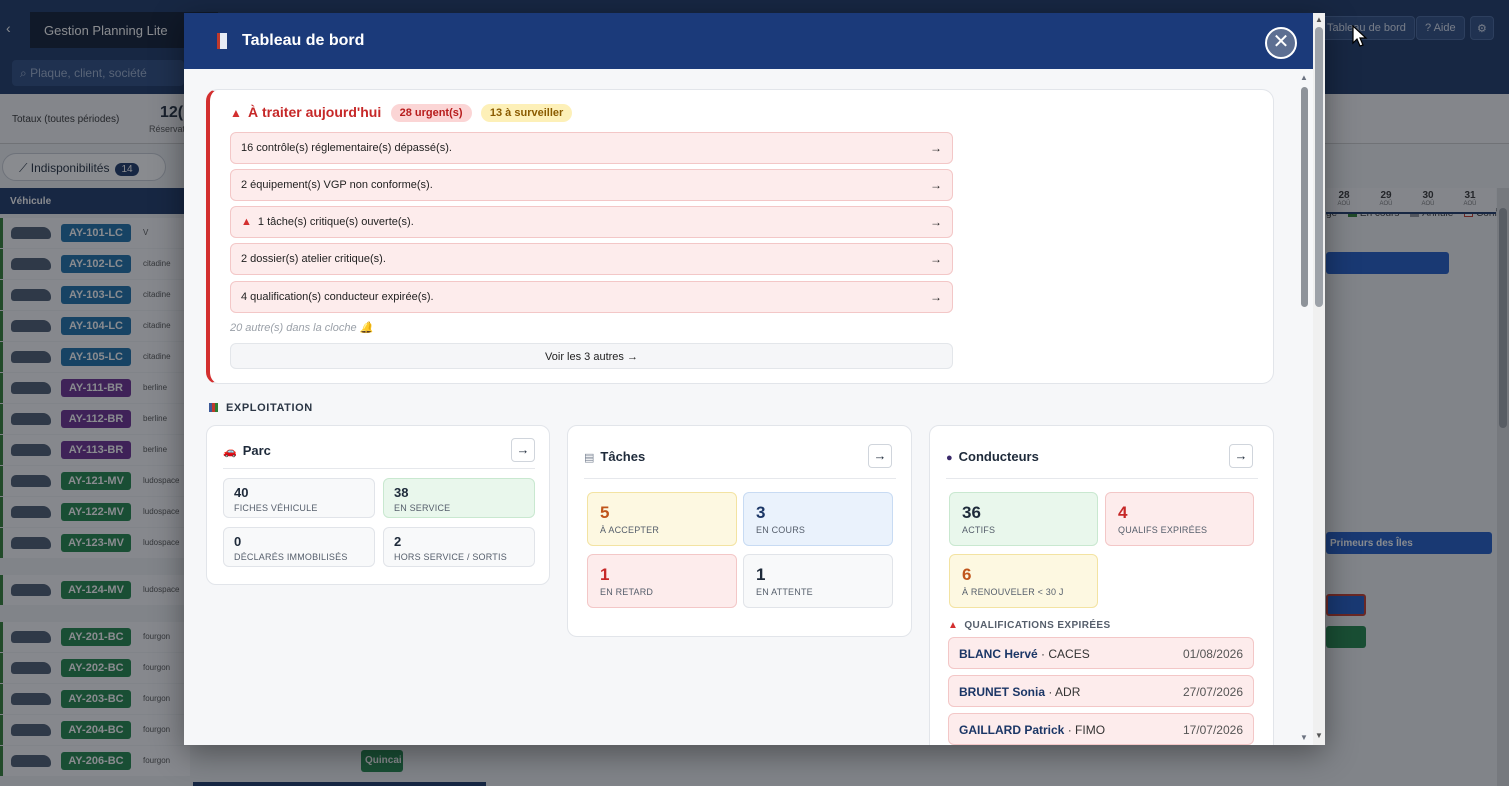 The height and width of the screenshot is (786, 1509). Describe the element at coordinates (591, 259) in the screenshot. I see `alert-item: 2 dossier(s) atelier critique(s). →` at that location.